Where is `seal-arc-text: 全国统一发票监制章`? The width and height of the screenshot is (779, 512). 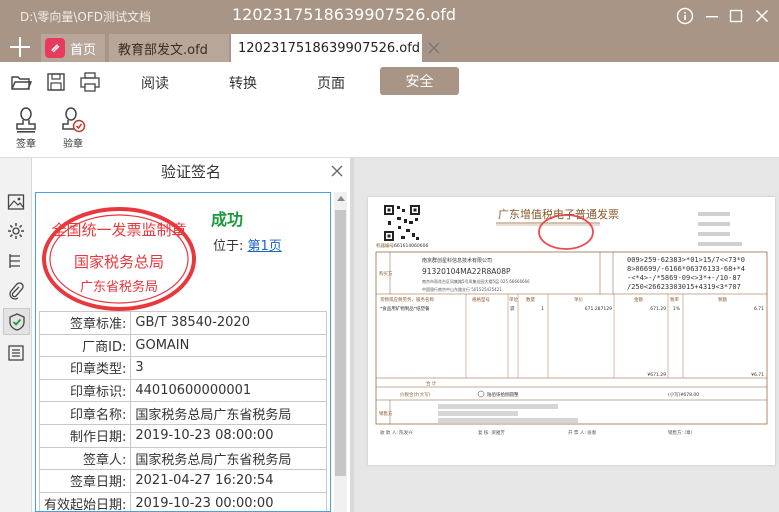
seal-arc-text: 全国统一发票监制章 is located at coordinates (118, 230).